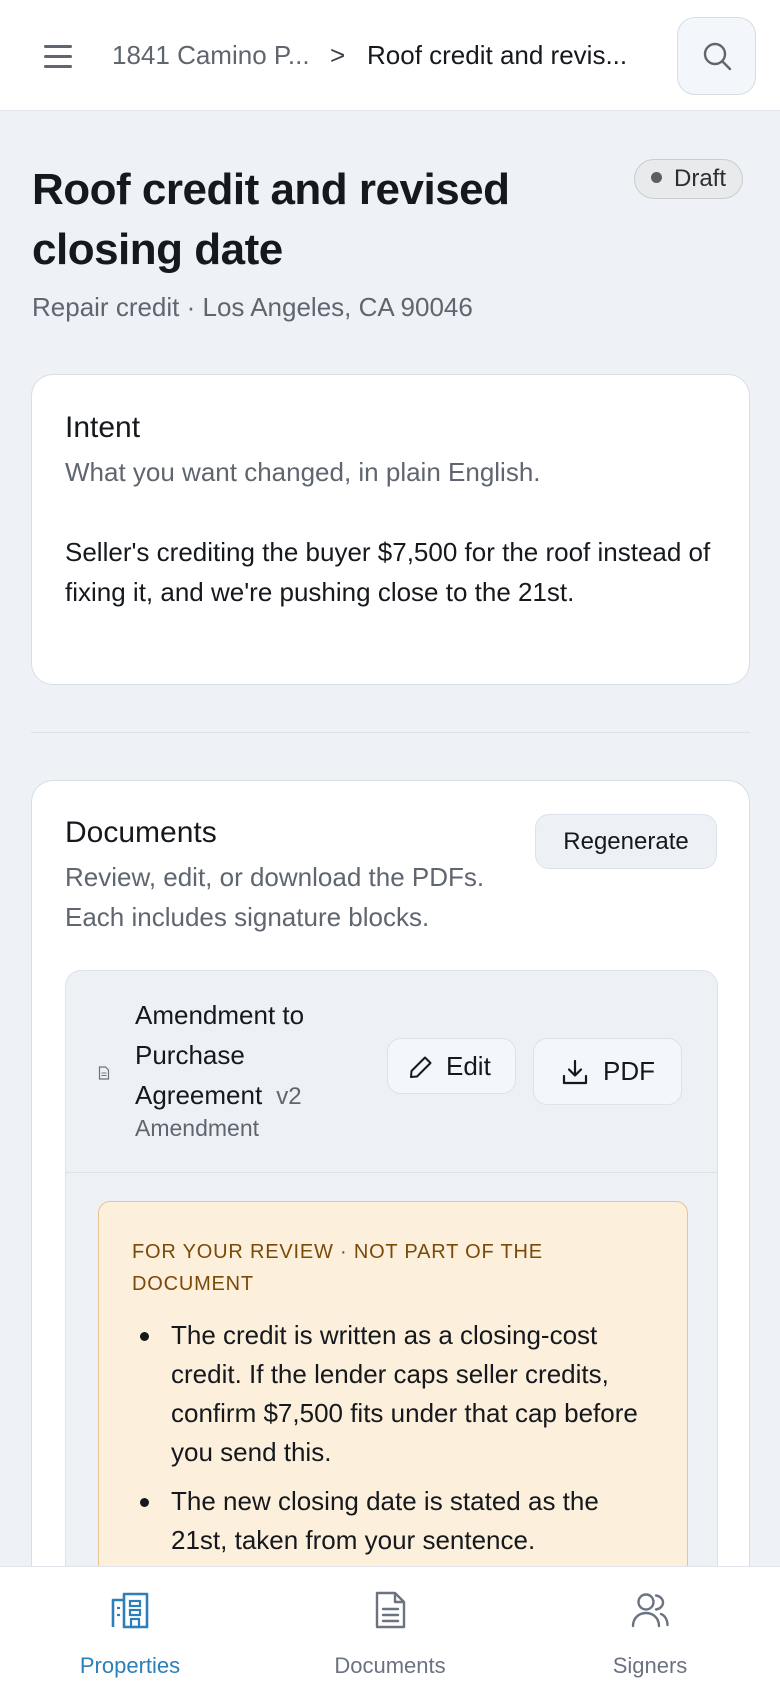 The image size is (780, 1688). What do you see at coordinates (390, 1610) in the screenshot?
I see `document-icon` at bounding box center [390, 1610].